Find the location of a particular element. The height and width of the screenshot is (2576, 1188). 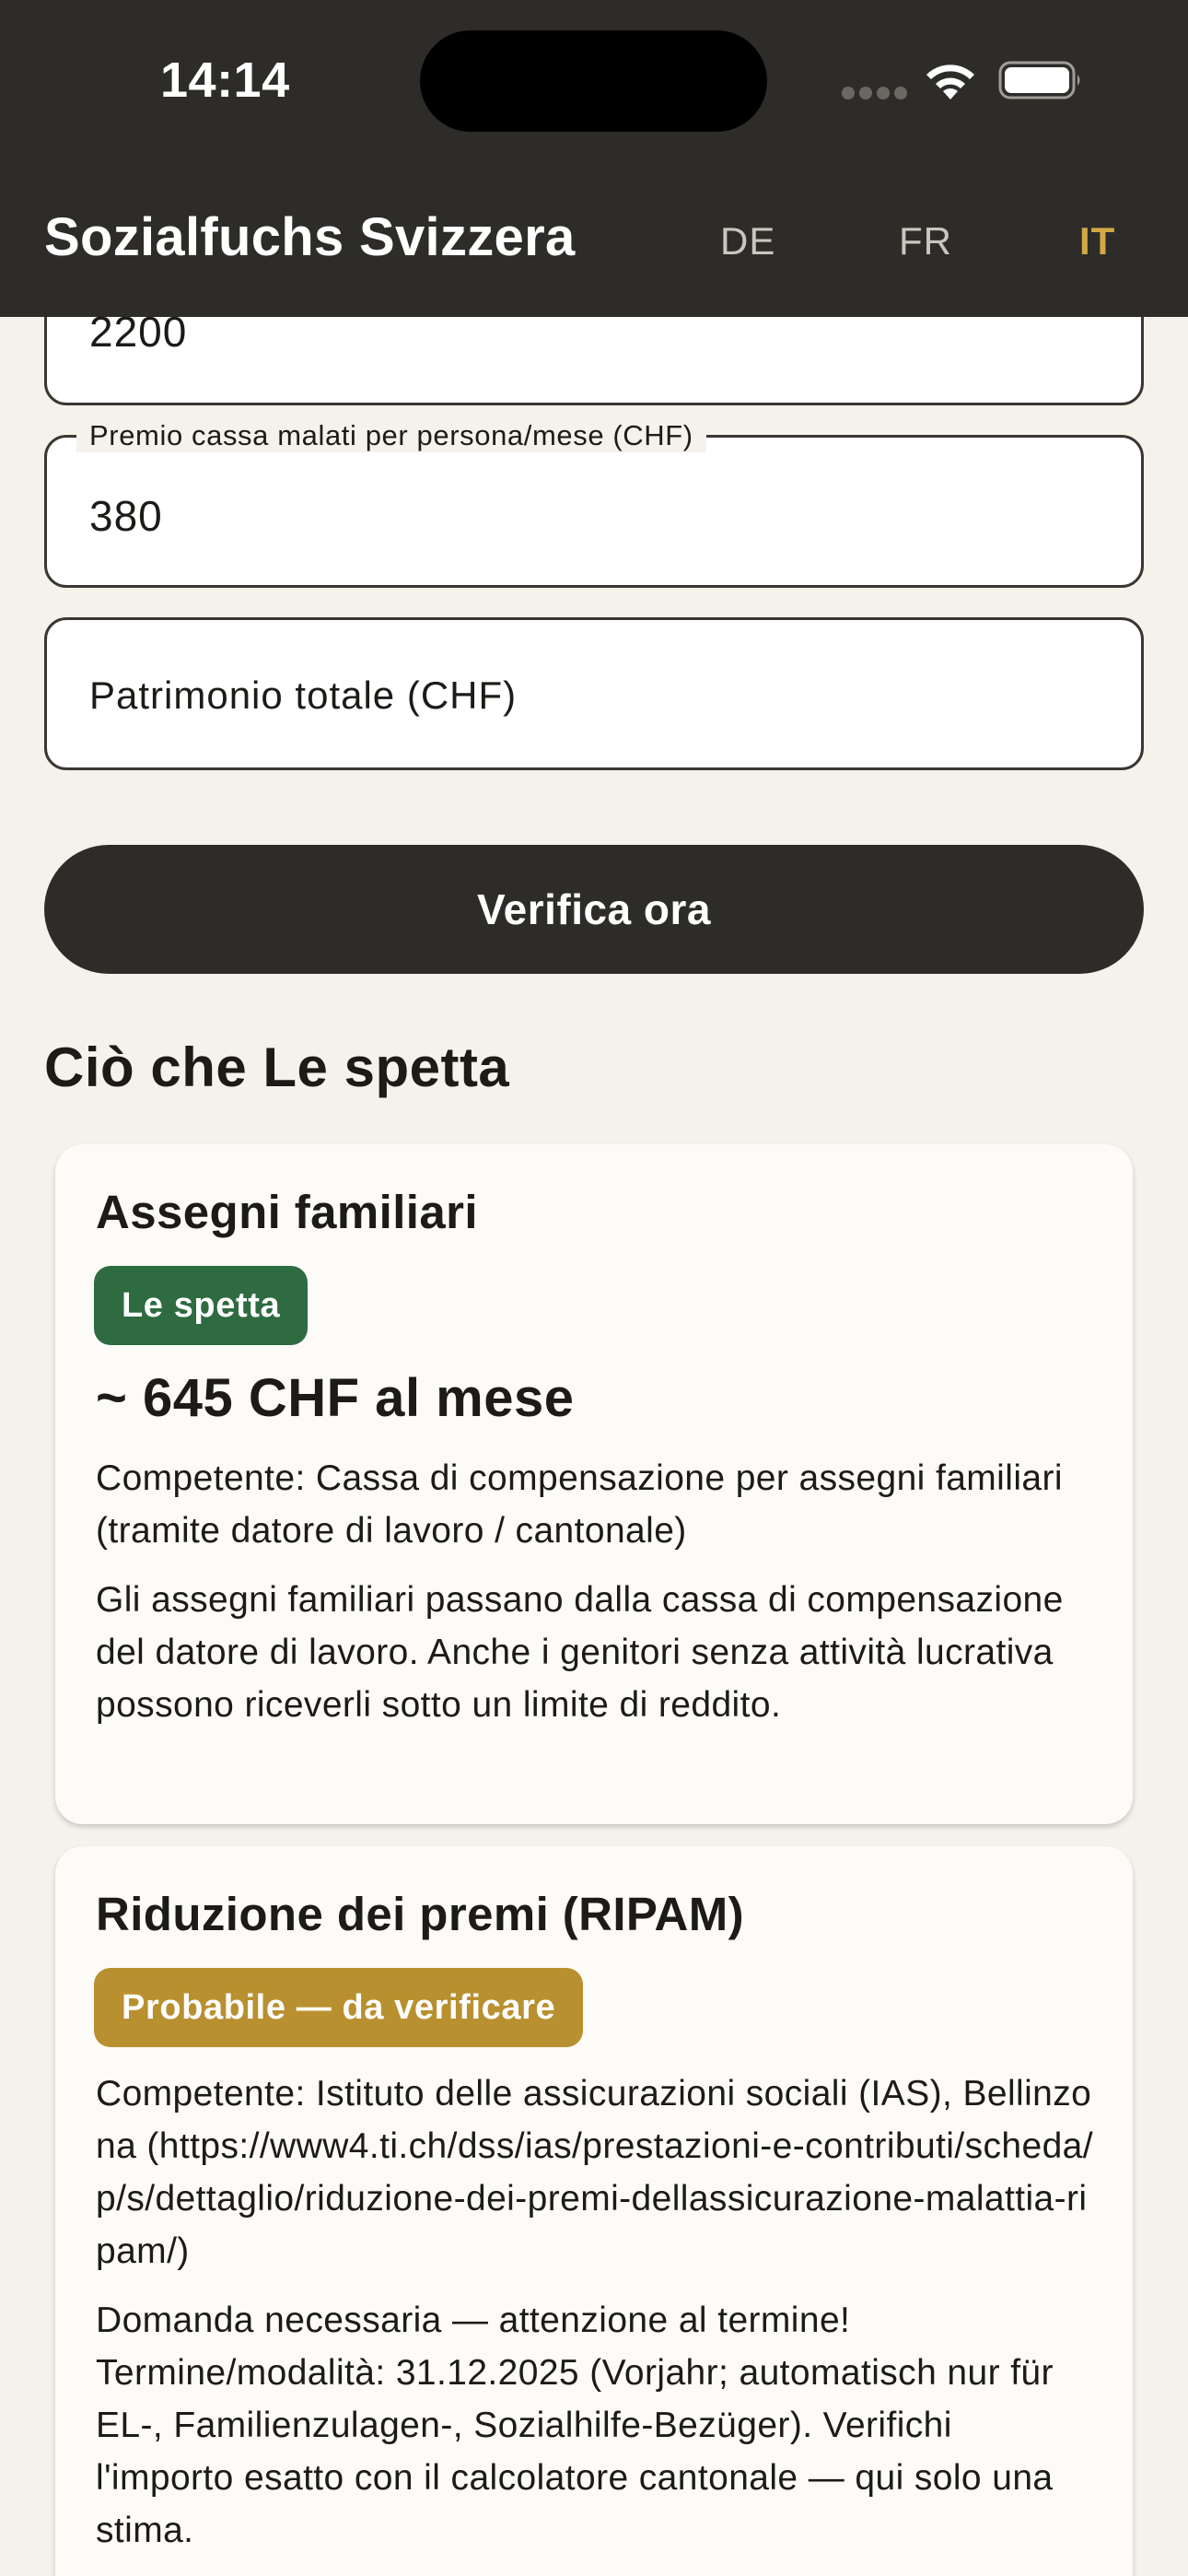

status-badge: Probabile — da verificare is located at coordinates (339, 2008).